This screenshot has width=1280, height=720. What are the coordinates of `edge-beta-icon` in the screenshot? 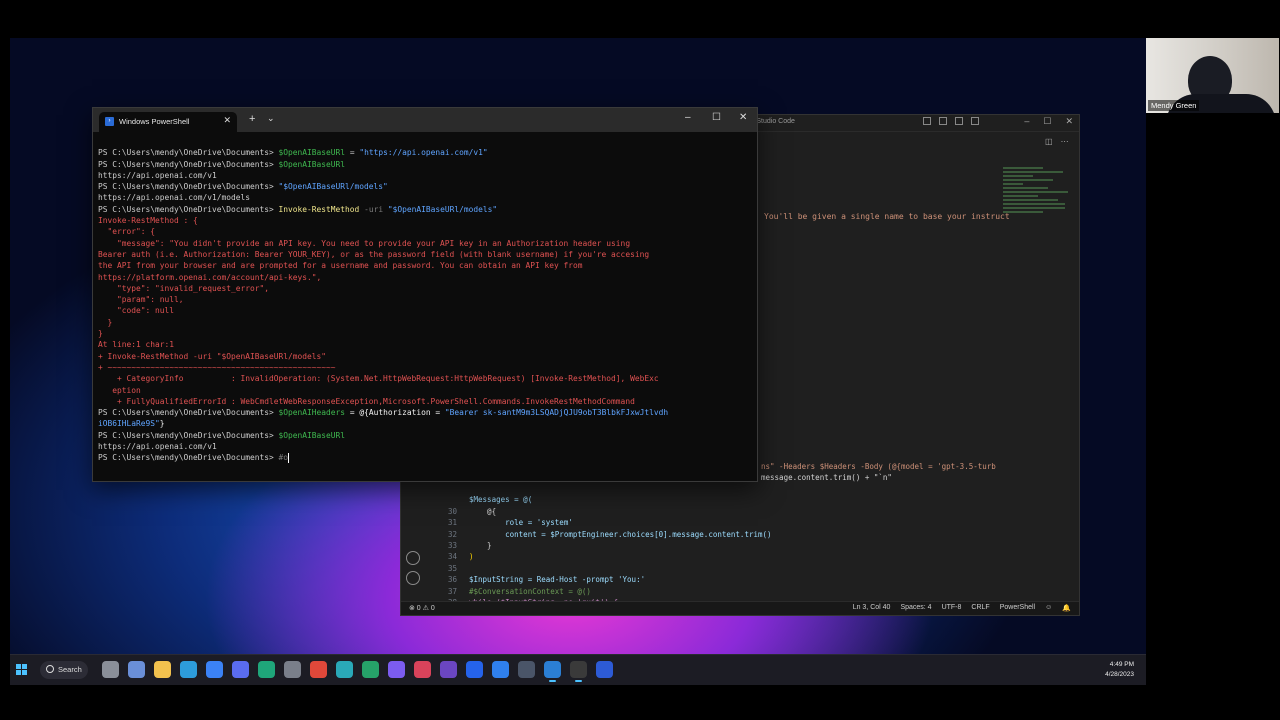 It's located at (344, 669).